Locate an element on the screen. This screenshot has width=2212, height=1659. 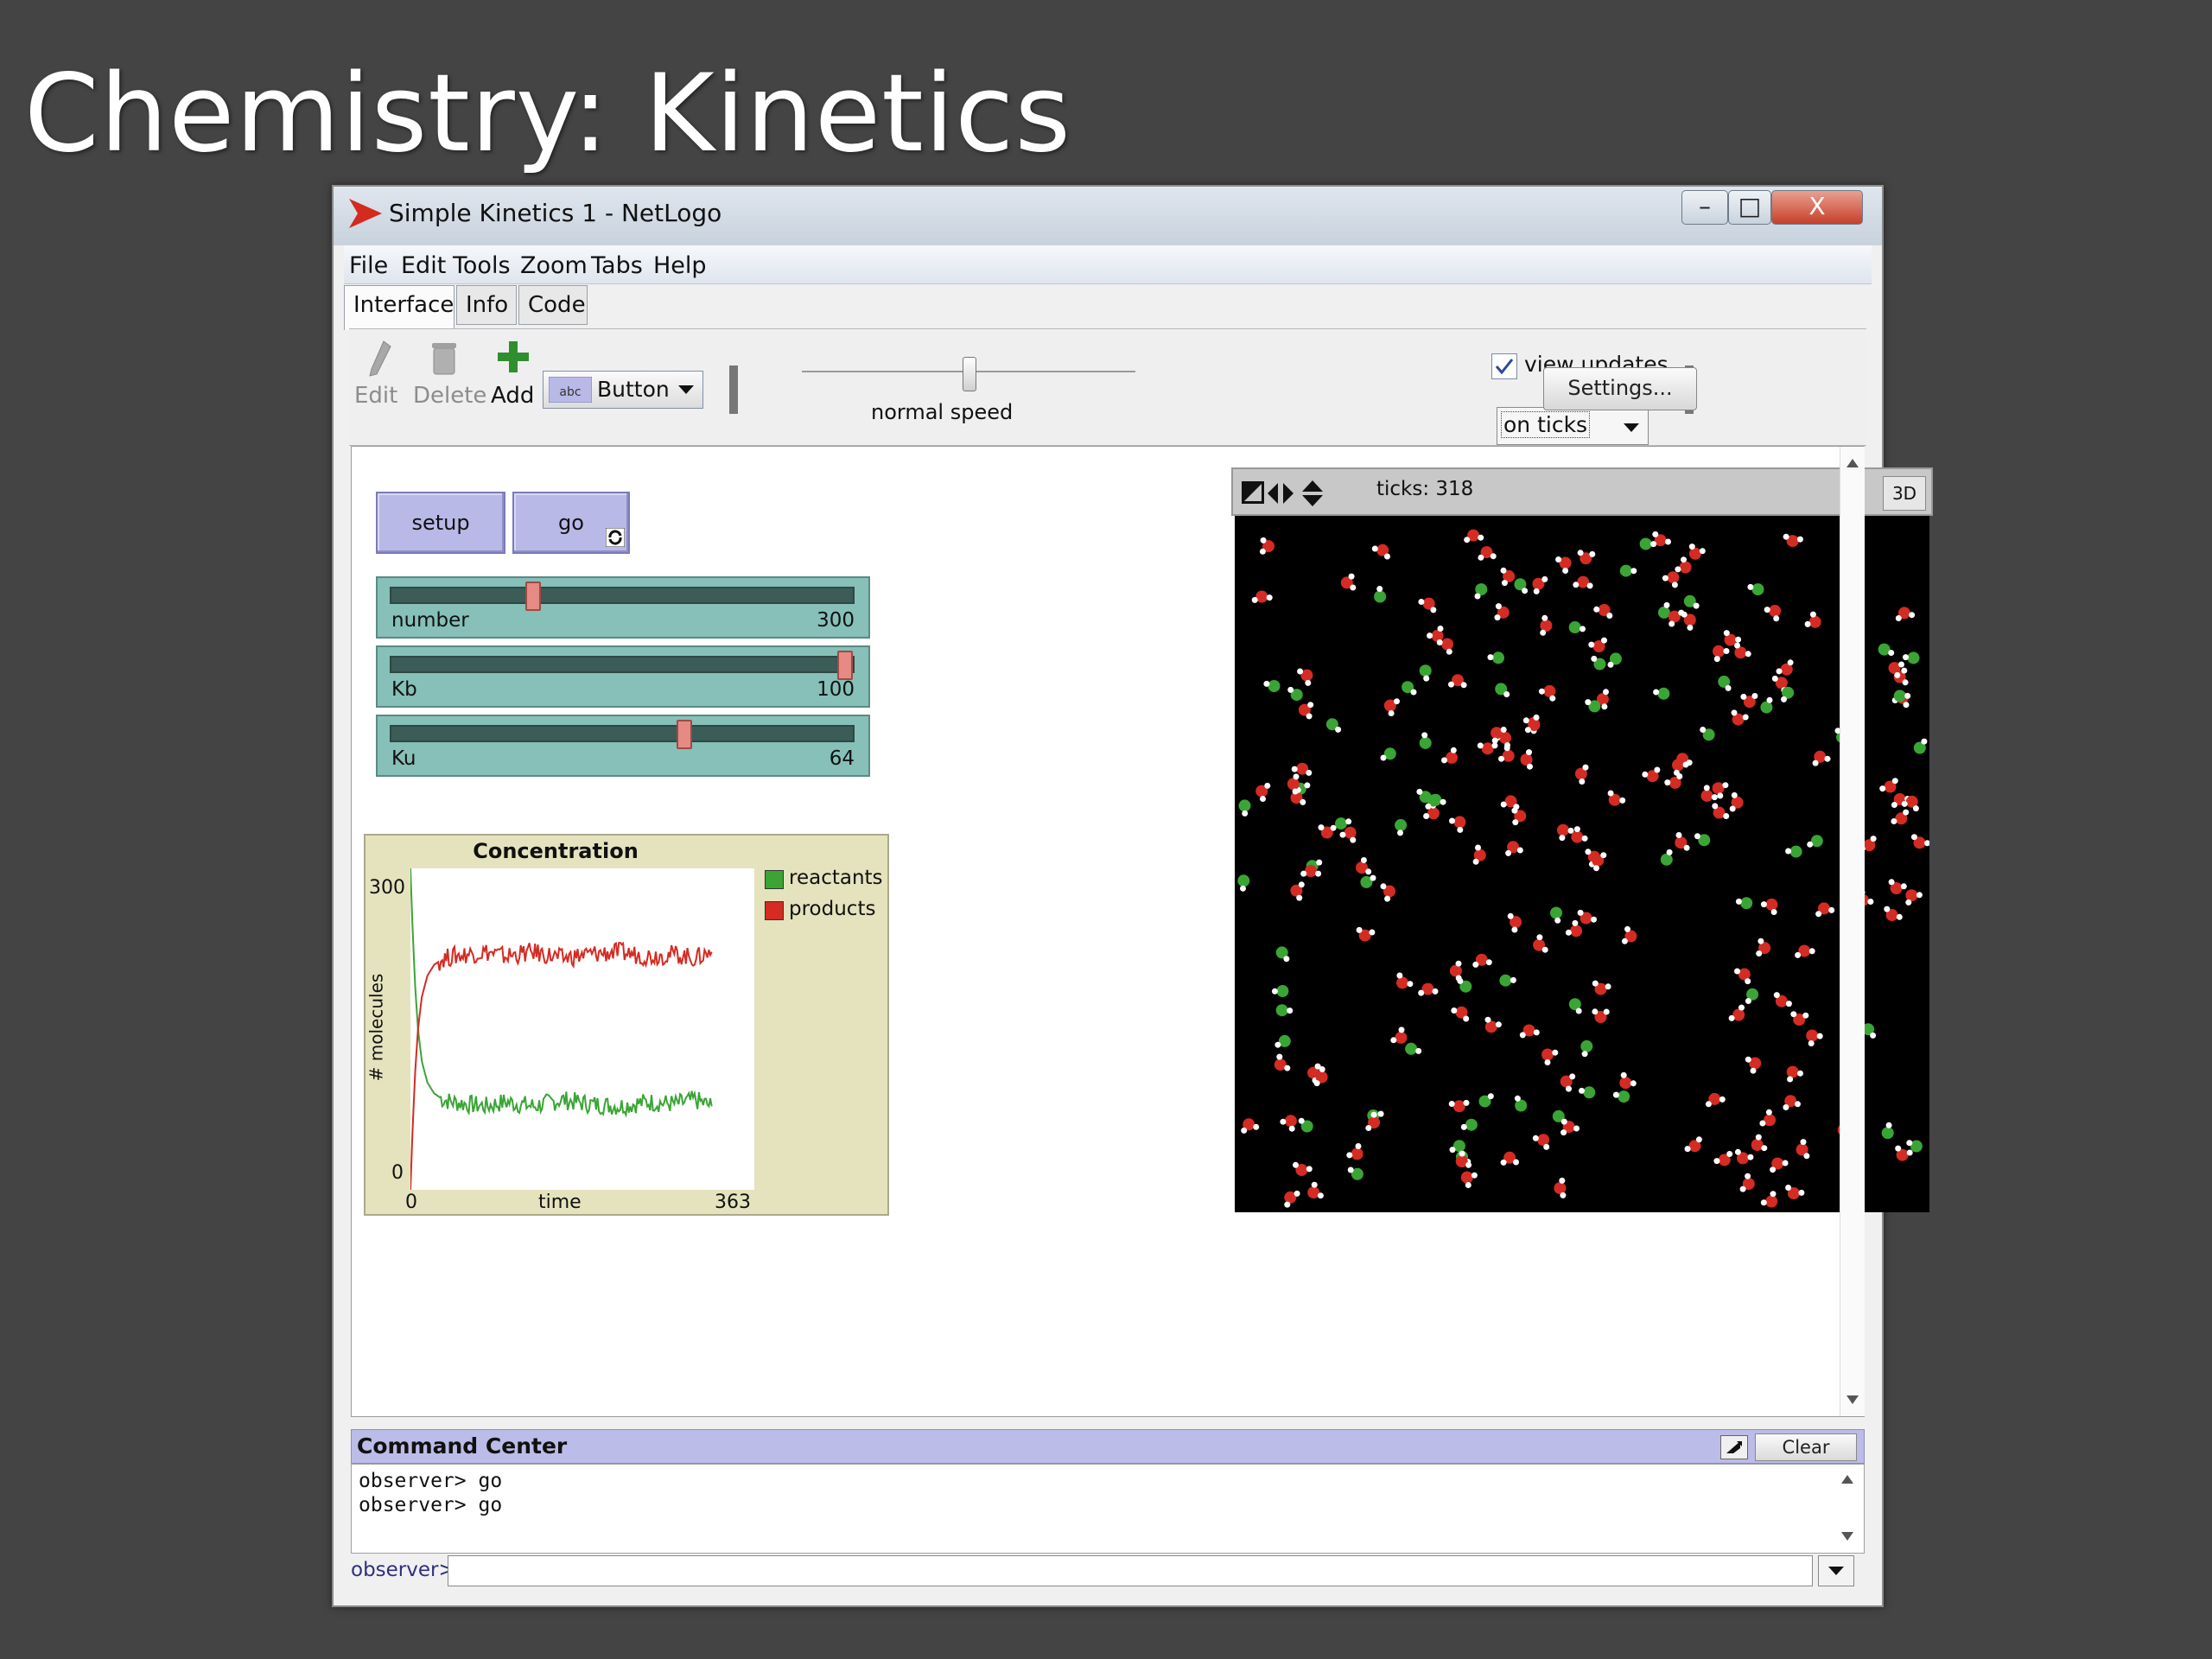
slider-kb: Kb 100 is located at coordinates (623, 676).